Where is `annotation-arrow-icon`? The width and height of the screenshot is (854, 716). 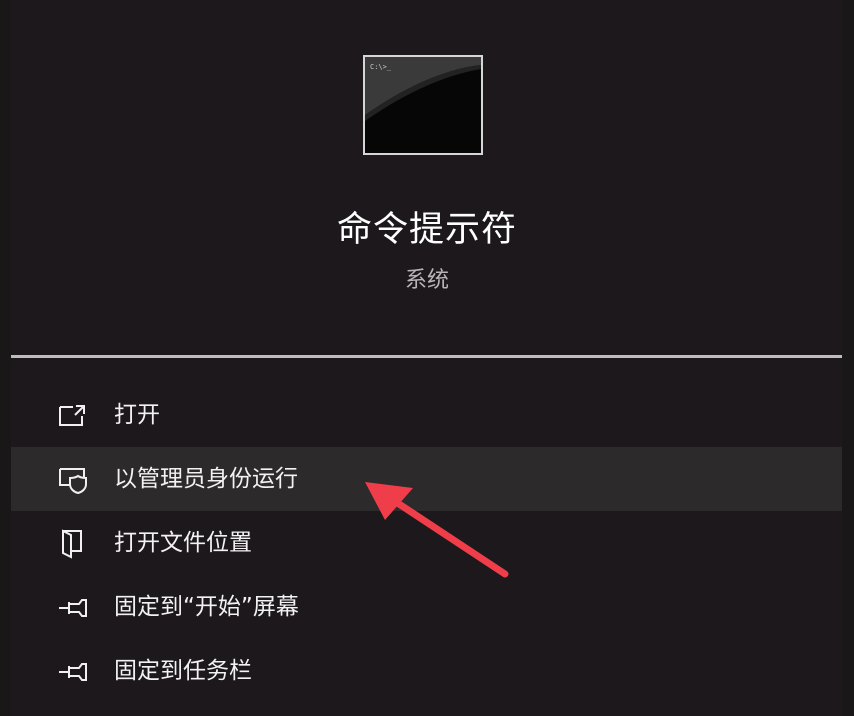
annotation-arrow-icon is located at coordinates (437, 530).